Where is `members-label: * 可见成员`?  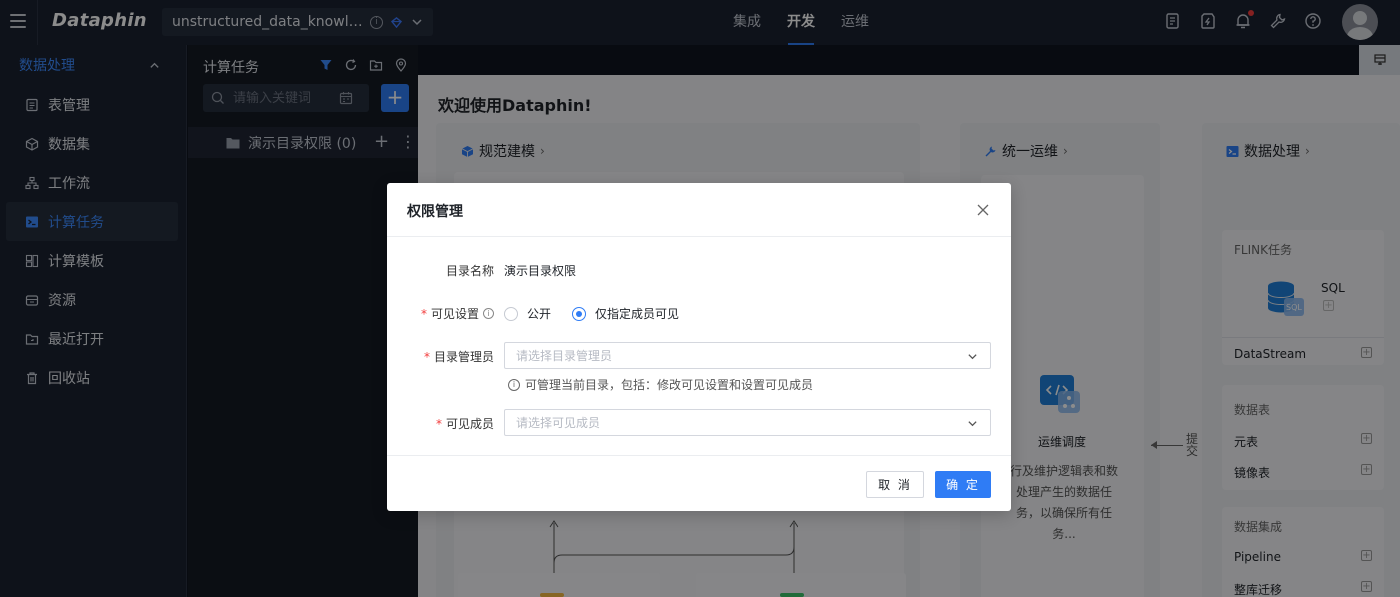
members-label: * 可见成员 is located at coordinates (464, 424).